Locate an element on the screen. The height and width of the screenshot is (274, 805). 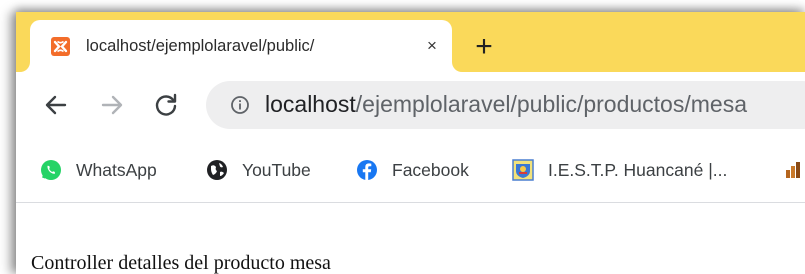
reload-icon is located at coordinates (166, 104).